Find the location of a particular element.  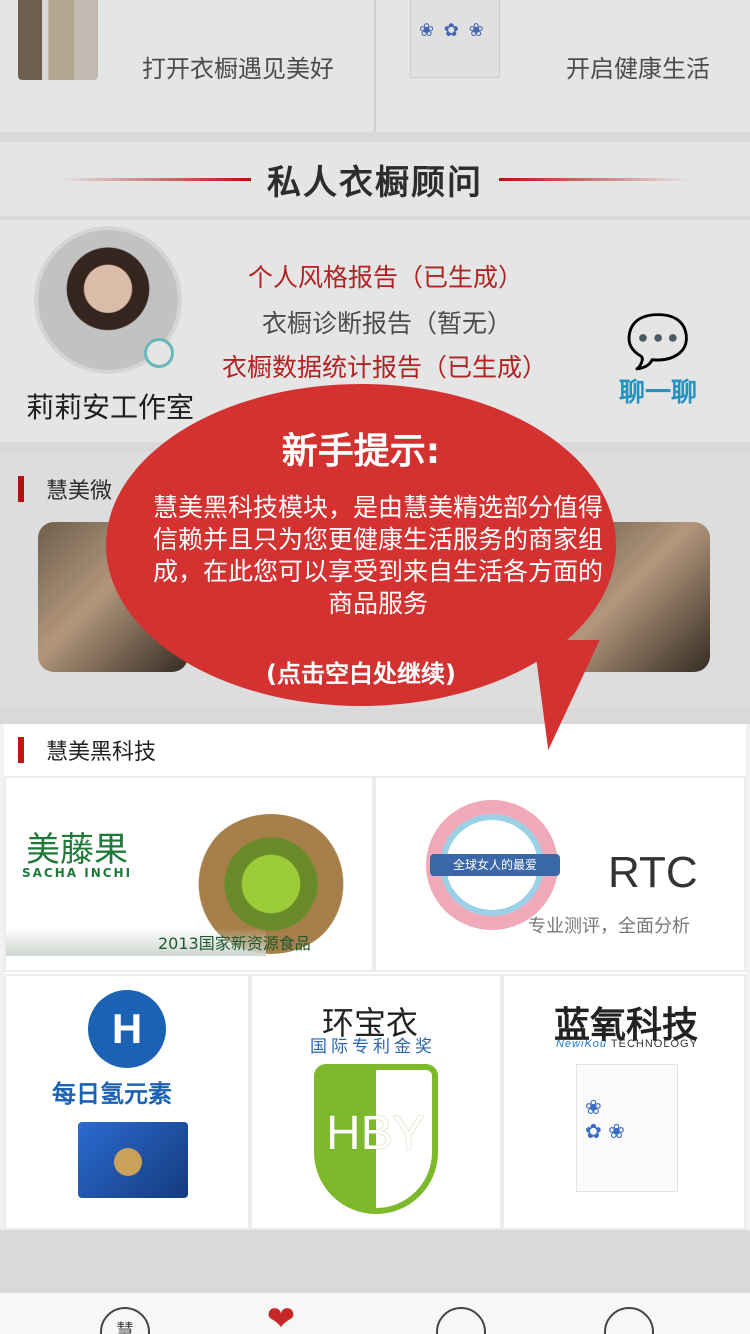

sacha-inchi-tile: 美藤果 SACHA INCHI 2013国家新资源食品 is located at coordinates (189, 874).